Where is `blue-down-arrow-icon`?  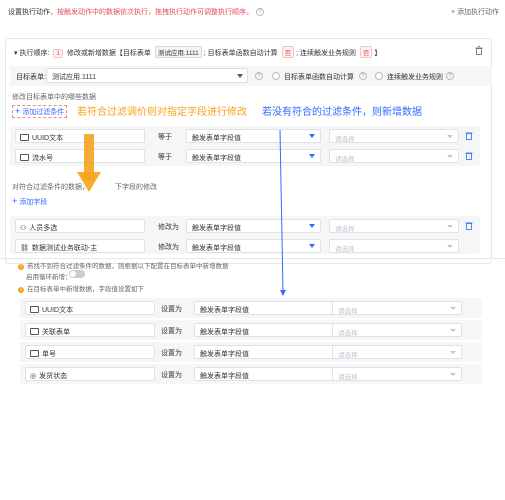 blue-down-arrow-icon is located at coordinates (282, 212).